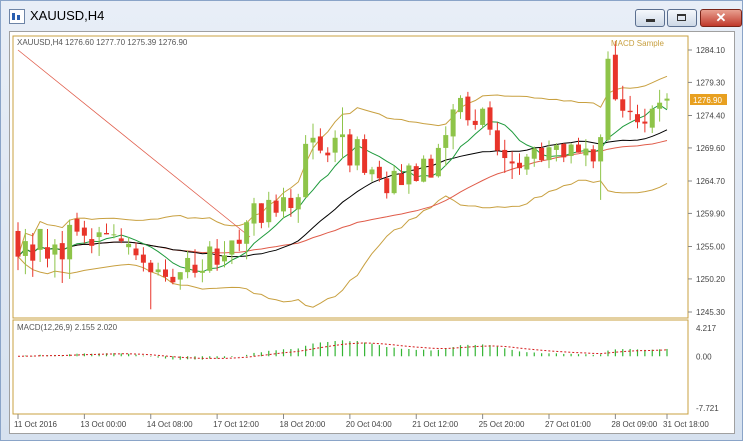  What do you see at coordinates (686, 424) in the screenshot?
I see `time-tick-label: 31 Oct 18:00` at bounding box center [686, 424].